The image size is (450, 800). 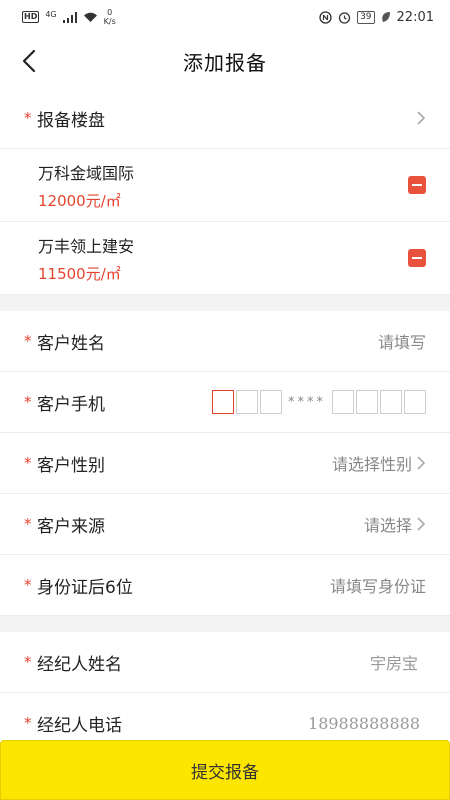 What do you see at coordinates (378, 585) in the screenshot?
I see `customer-id-input: 请填写身份证` at bounding box center [378, 585].